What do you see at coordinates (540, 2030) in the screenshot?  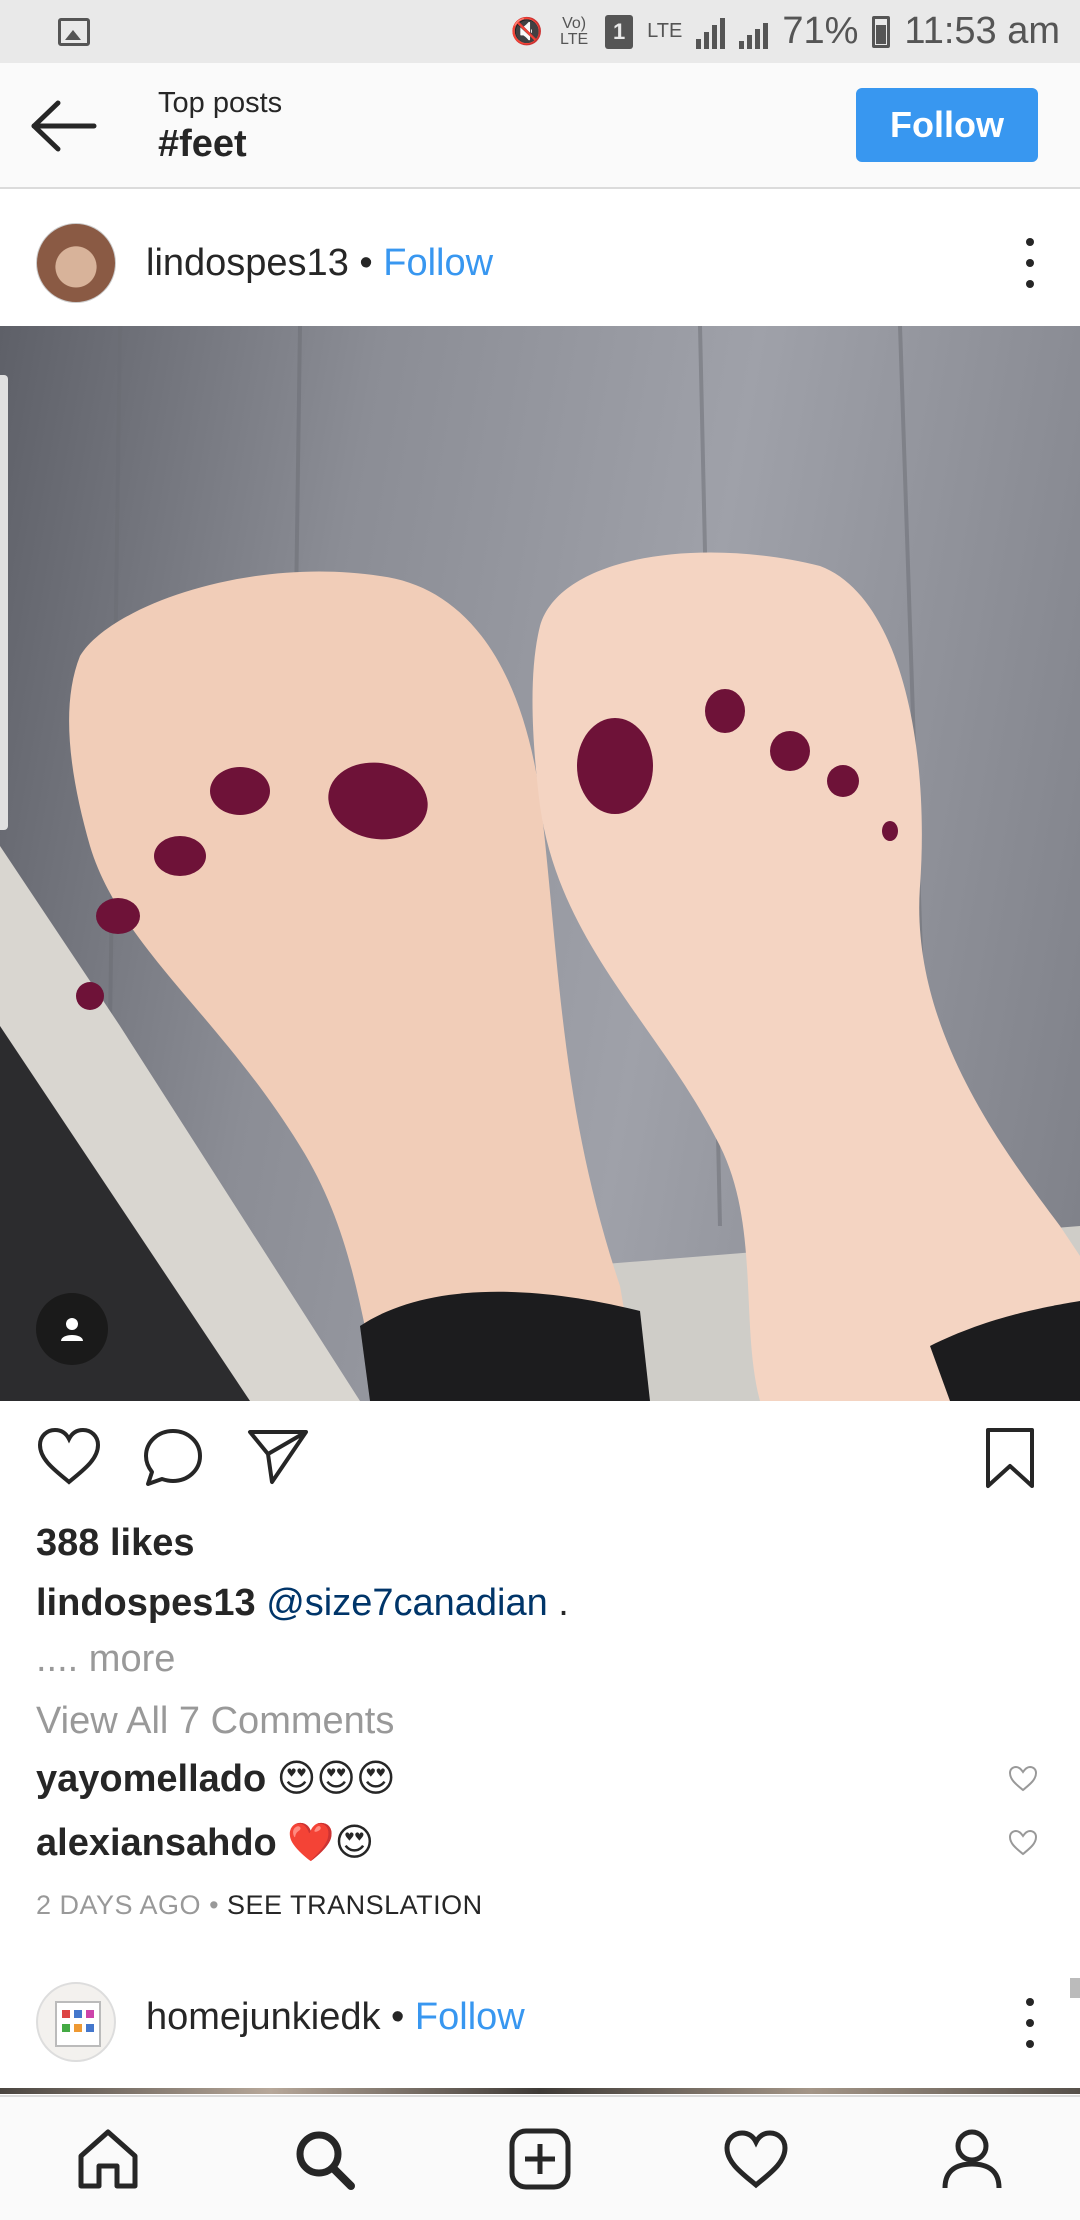 I see `next-post-header: homejunkiedk • Follow` at bounding box center [540, 2030].